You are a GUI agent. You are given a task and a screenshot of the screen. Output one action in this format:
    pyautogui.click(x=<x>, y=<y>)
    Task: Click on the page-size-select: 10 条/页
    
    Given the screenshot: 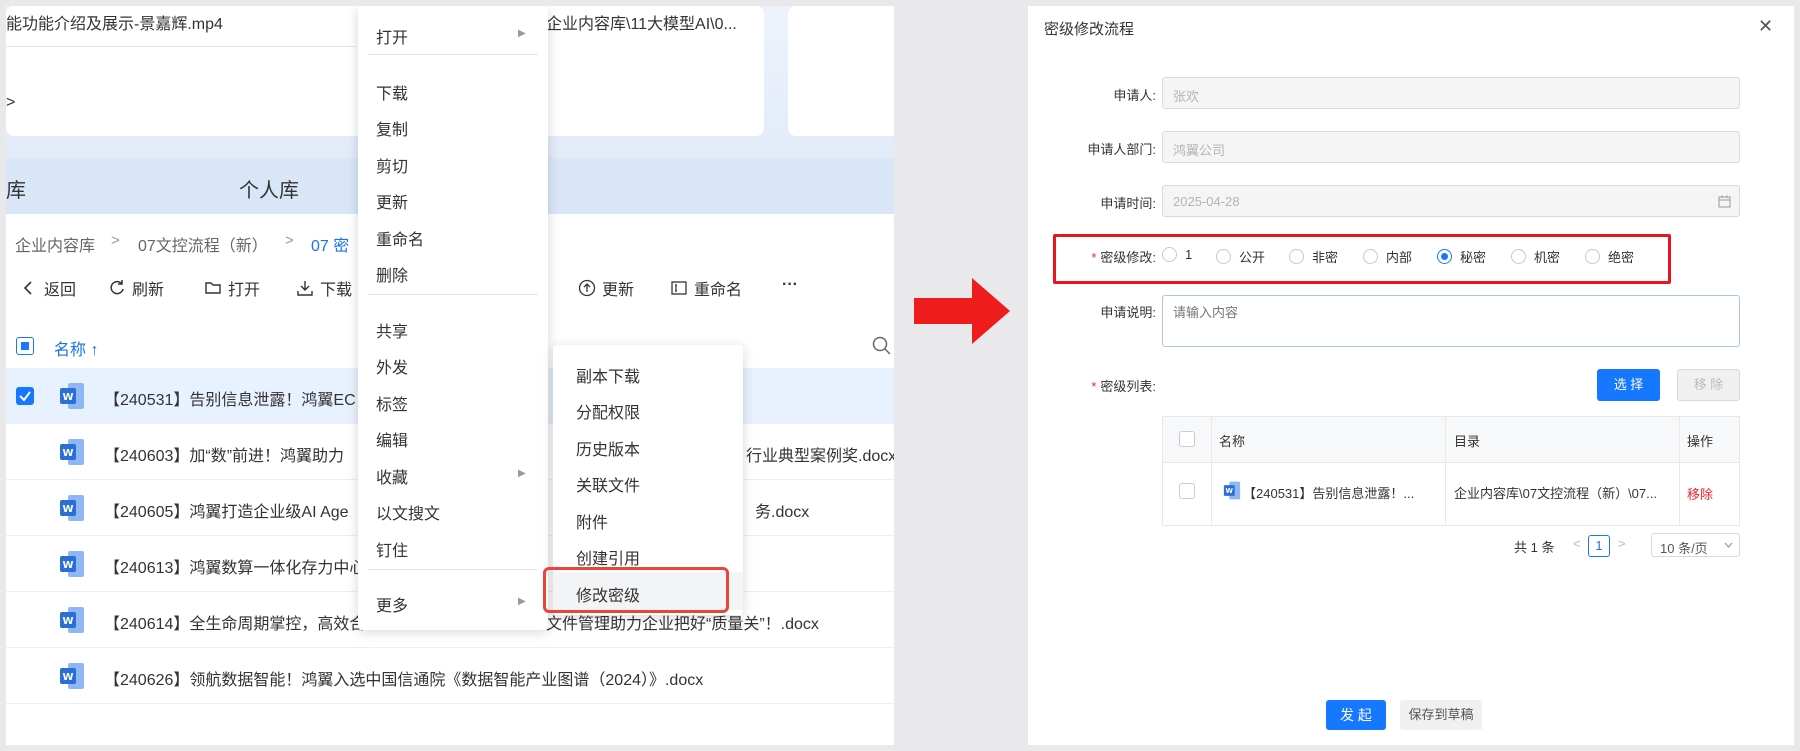 What is the action you would take?
    pyautogui.click(x=1695, y=545)
    